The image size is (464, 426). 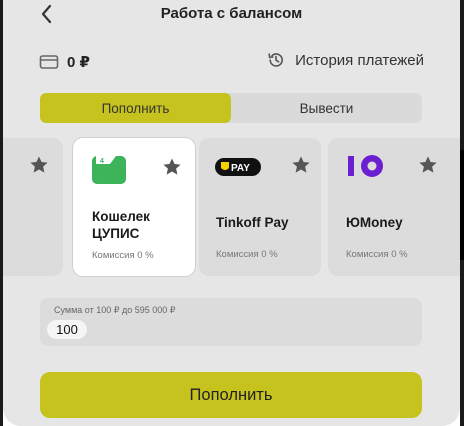 What do you see at coordinates (252, 222) in the screenshot?
I see `method-name: Tinkoff Pay` at bounding box center [252, 222].